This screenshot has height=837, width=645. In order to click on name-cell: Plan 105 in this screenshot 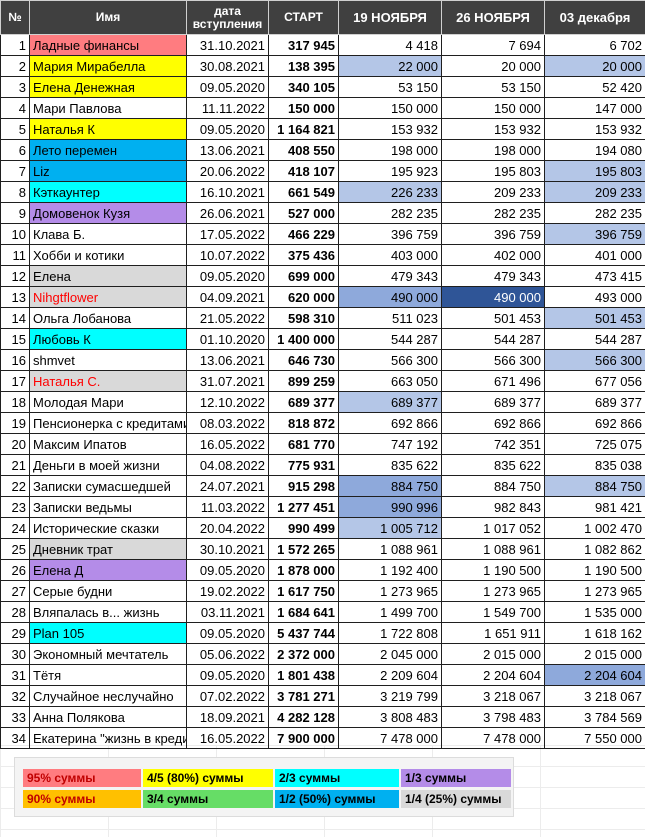, I will do `click(108, 633)`.